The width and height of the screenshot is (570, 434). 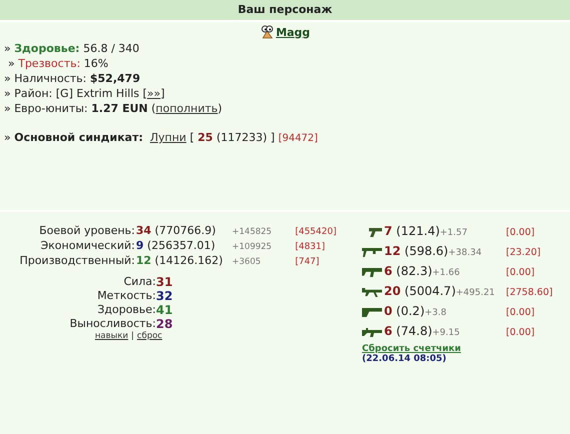 I want to click on weapon-bracket: [23.20], so click(x=524, y=252).